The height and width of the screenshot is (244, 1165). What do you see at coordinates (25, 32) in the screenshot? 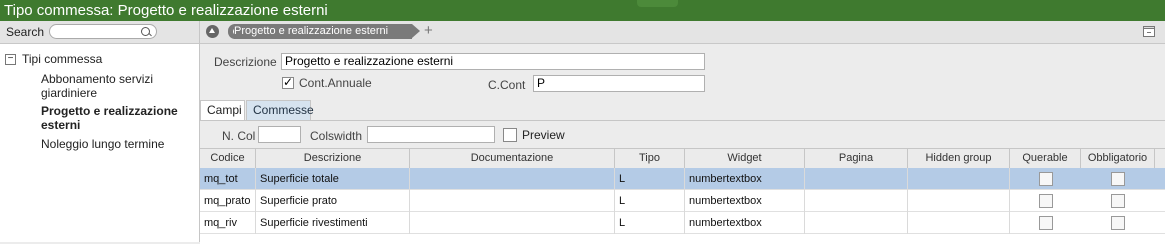
I see `search-label: Search` at bounding box center [25, 32].